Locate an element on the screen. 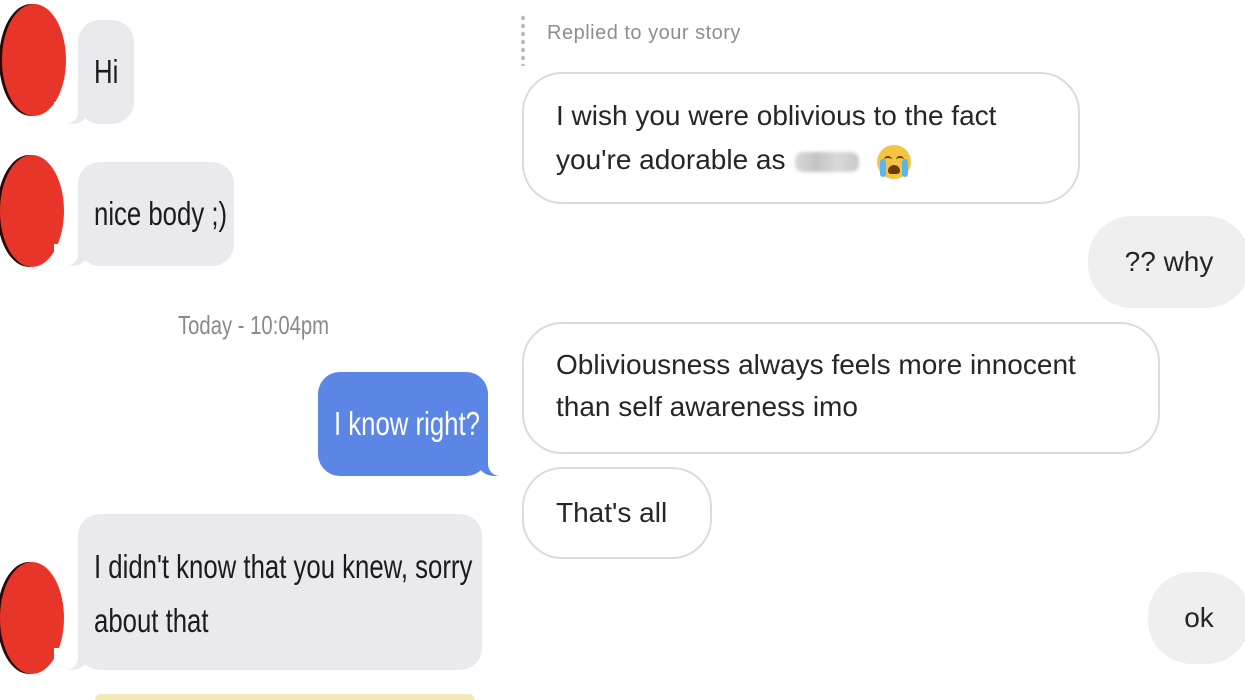 The height and width of the screenshot is (700, 1245). story-reply-label: Replied to your story is located at coordinates (644, 33).